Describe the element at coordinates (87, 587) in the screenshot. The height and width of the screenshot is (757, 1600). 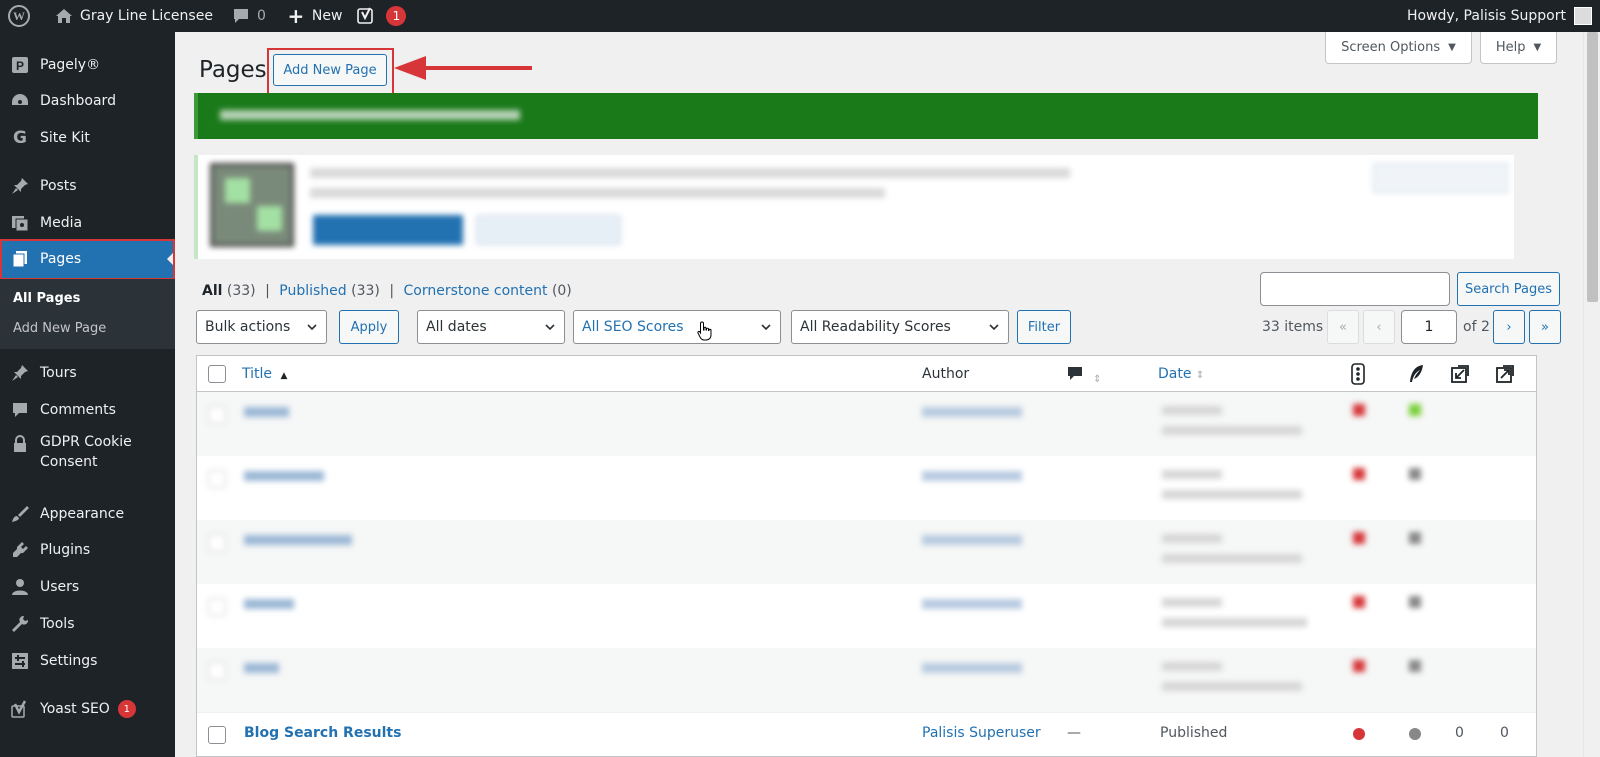
I see `sidebar-item-users: Users` at that location.